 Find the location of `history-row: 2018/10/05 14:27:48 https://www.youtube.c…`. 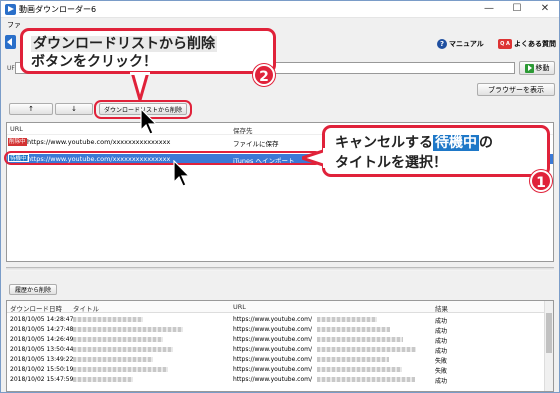

history-row: 2018/10/05 14:27:48 https://www.youtube.c… is located at coordinates (272, 330).